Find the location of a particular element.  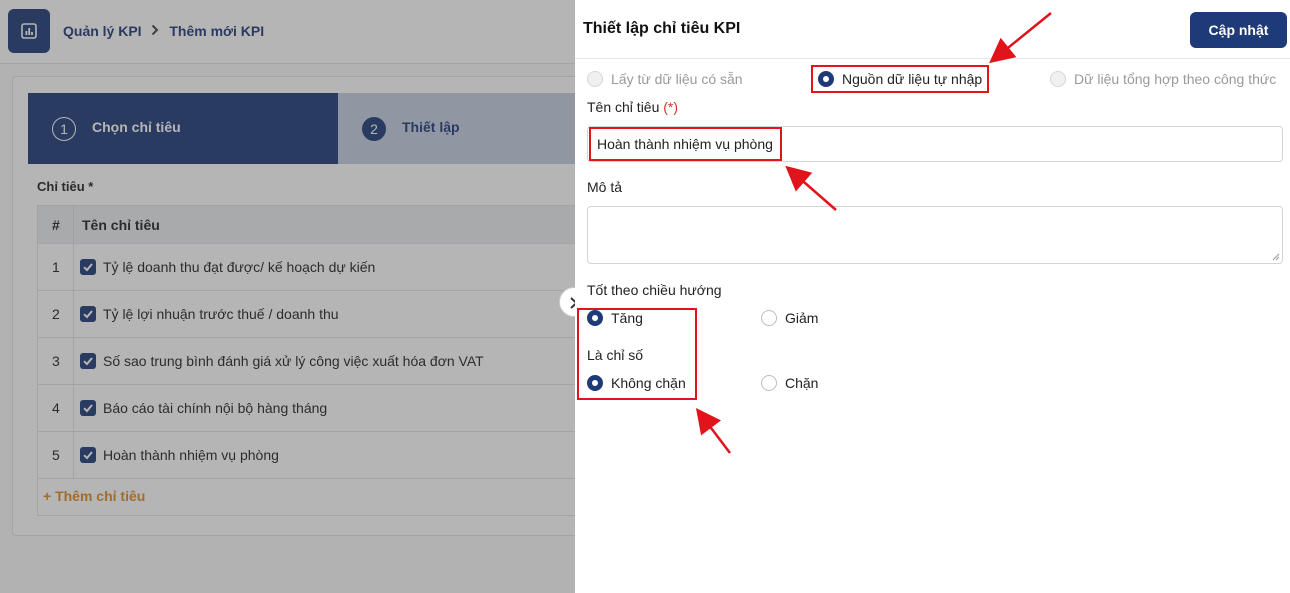

description-label: Mô tả is located at coordinates (605, 187).